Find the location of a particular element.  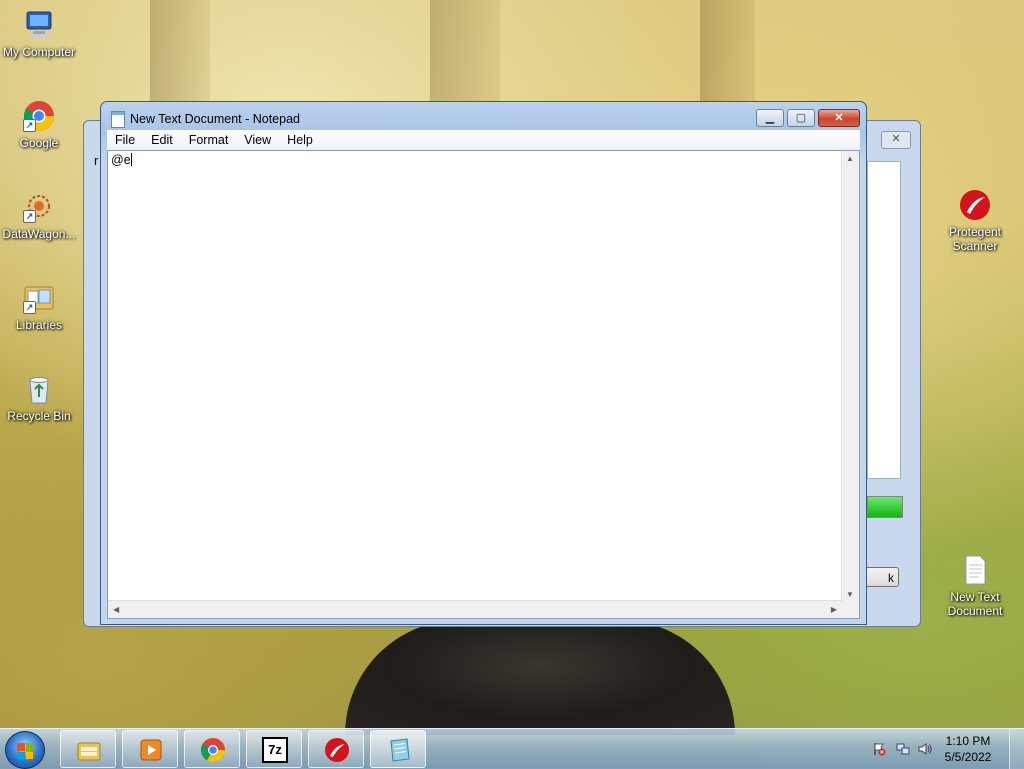

resize-grip is located at coordinates (850, 609).